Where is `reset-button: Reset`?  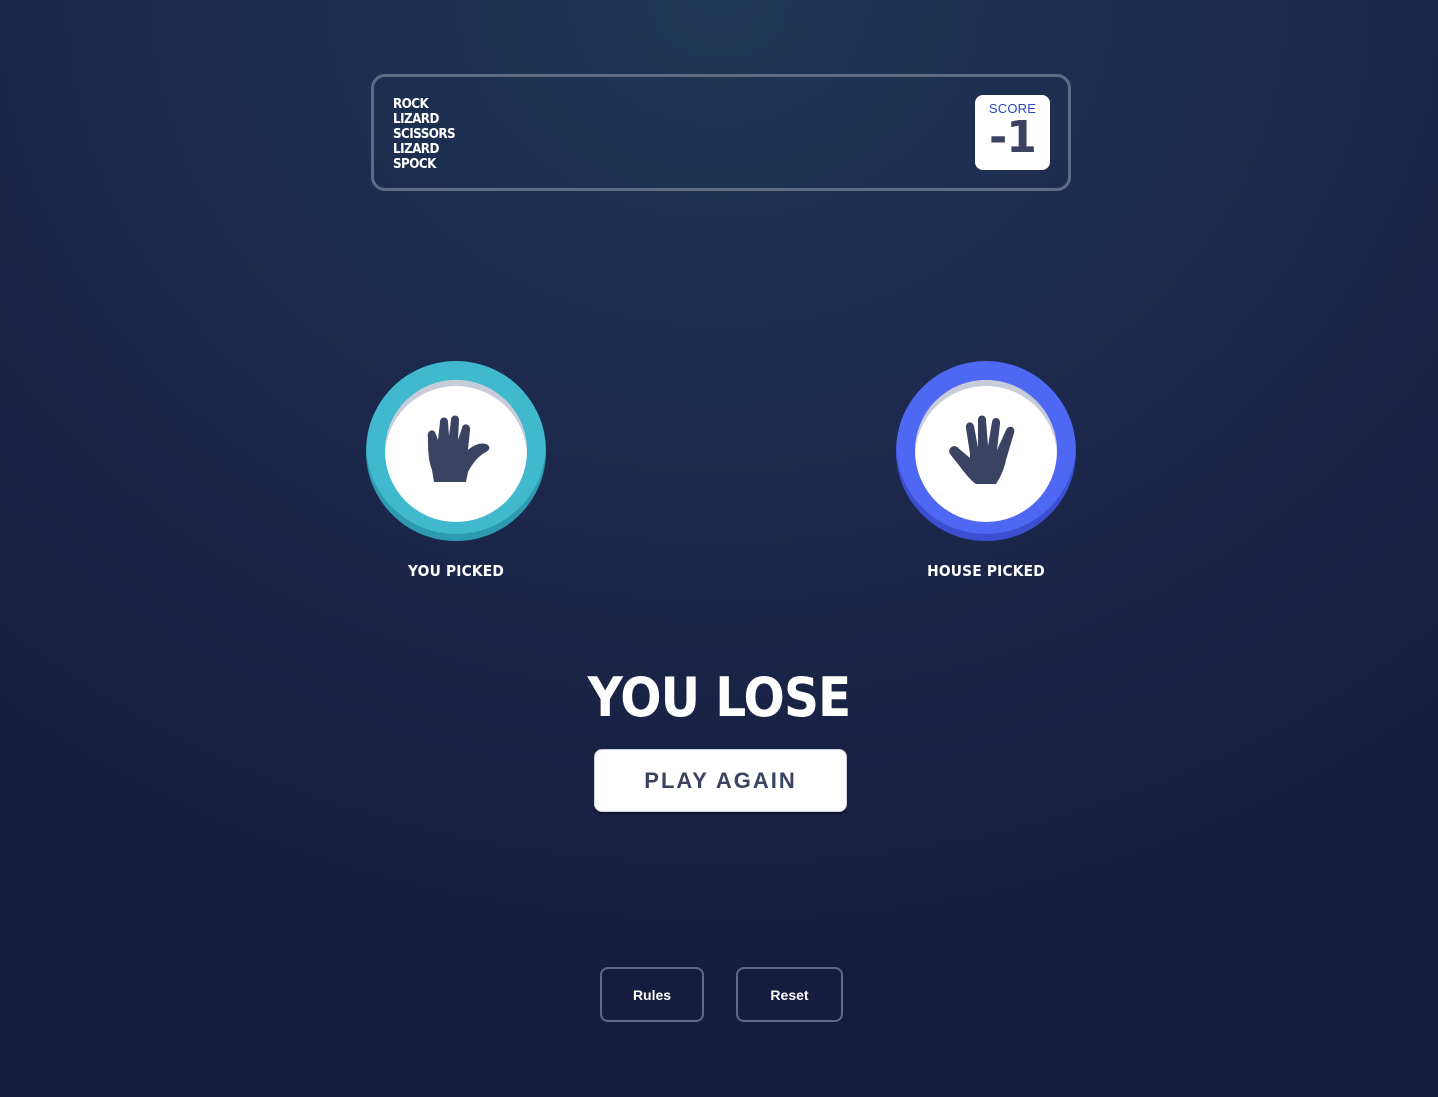
reset-button: Reset is located at coordinates (789, 994).